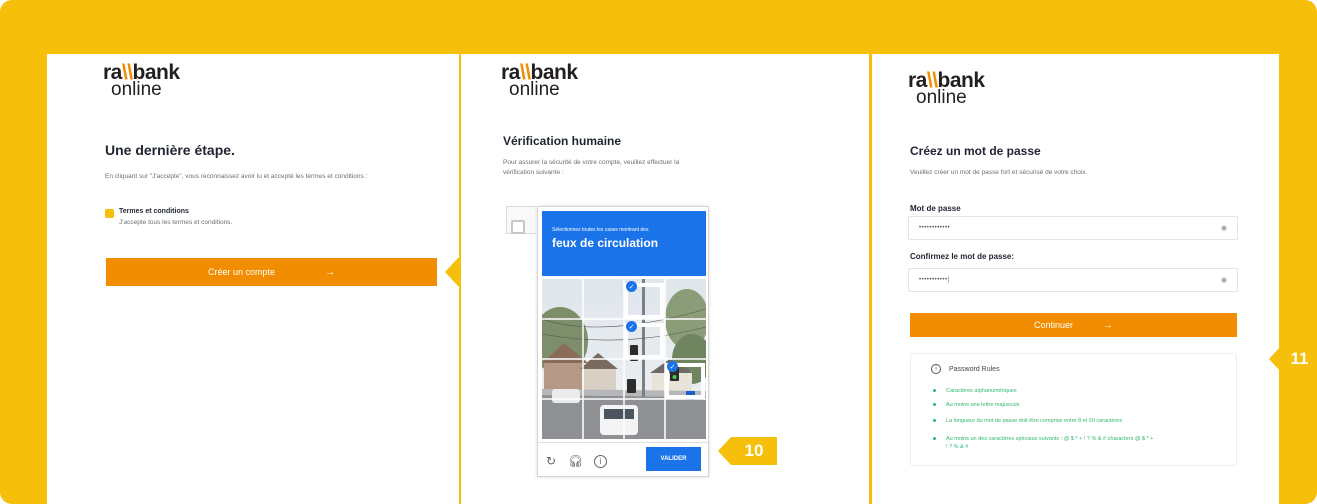 This screenshot has height=504, width=1317. Describe the element at coordinates (170, 150) in the screenshot. I see `page-title: Une dernière étape.` at that location.